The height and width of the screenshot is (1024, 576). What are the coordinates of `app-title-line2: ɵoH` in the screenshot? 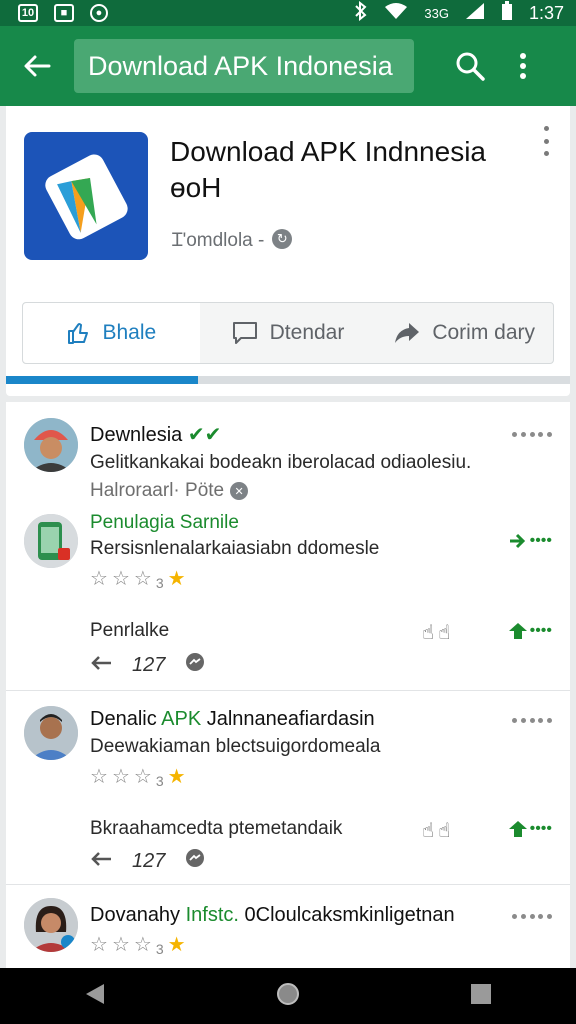 It's located at (196, 187).